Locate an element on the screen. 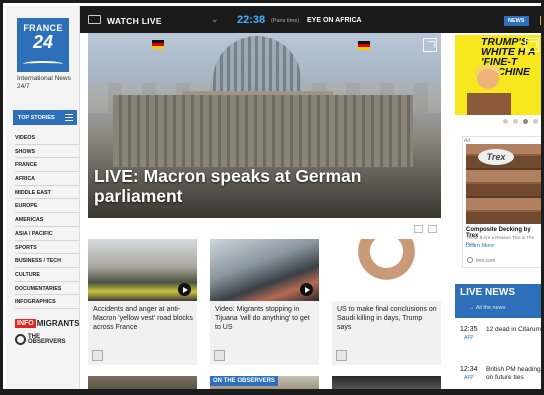 The height and width of the screenshot is (395, 544). nav-item: VIDEOS is located at coordinates (47, 138).